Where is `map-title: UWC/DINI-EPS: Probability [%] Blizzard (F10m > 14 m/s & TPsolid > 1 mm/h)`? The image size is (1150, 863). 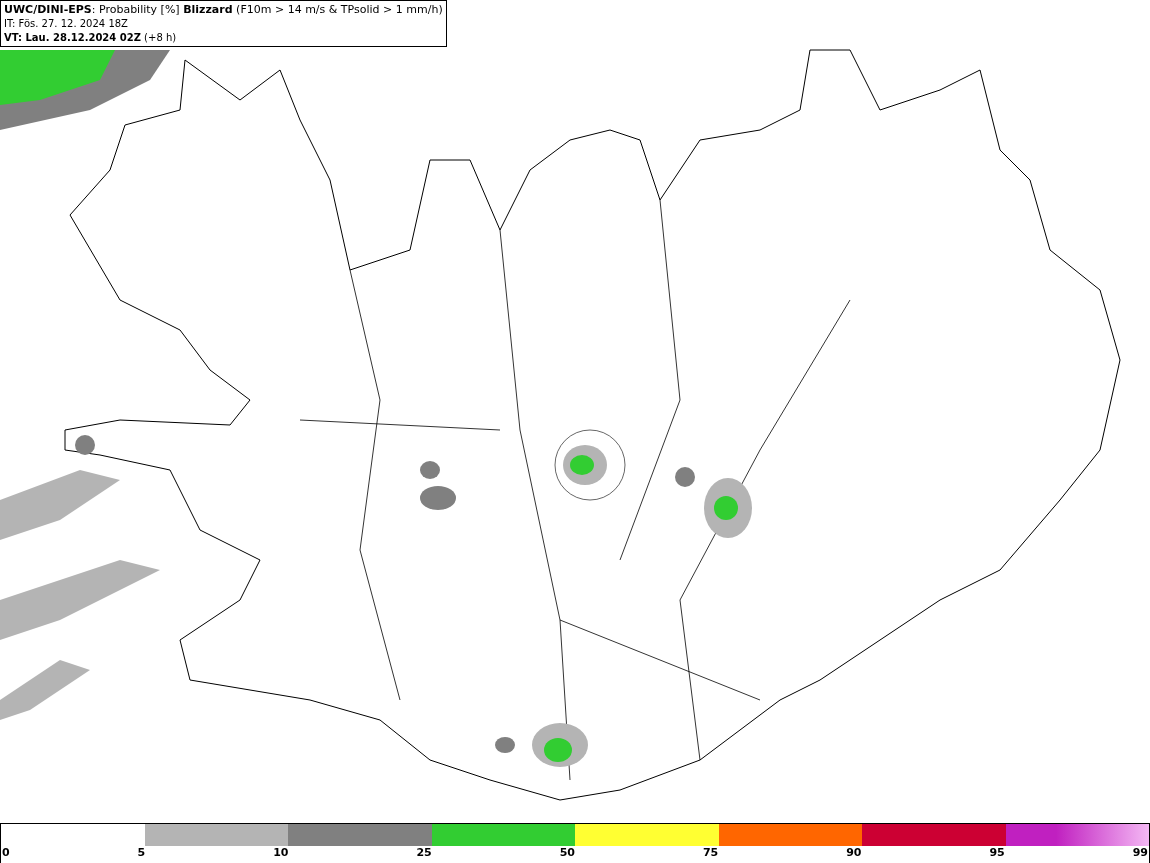 map-title: UWC/DINI-EPS: Probability [%] Blizzard (F10m > 14 m/s & TPsolid > 1 mm/h) is located at coordinates (223, 9).